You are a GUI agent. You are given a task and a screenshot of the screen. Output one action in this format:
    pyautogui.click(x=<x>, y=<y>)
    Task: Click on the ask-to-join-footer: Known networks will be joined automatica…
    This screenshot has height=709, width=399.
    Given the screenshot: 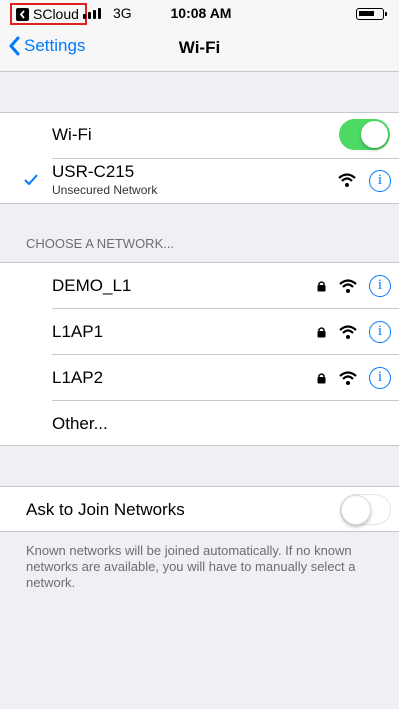 What is the action you would take?
    pyautogui.click(x=191, y=566)
    